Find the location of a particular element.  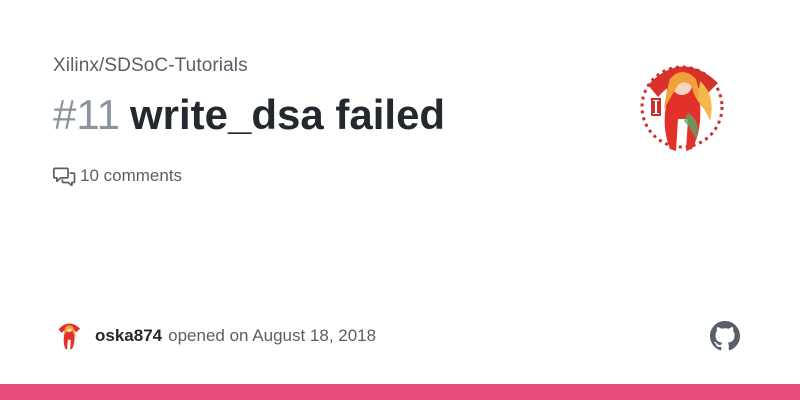

issue-number: #11 is located at coordinates (86, 114).